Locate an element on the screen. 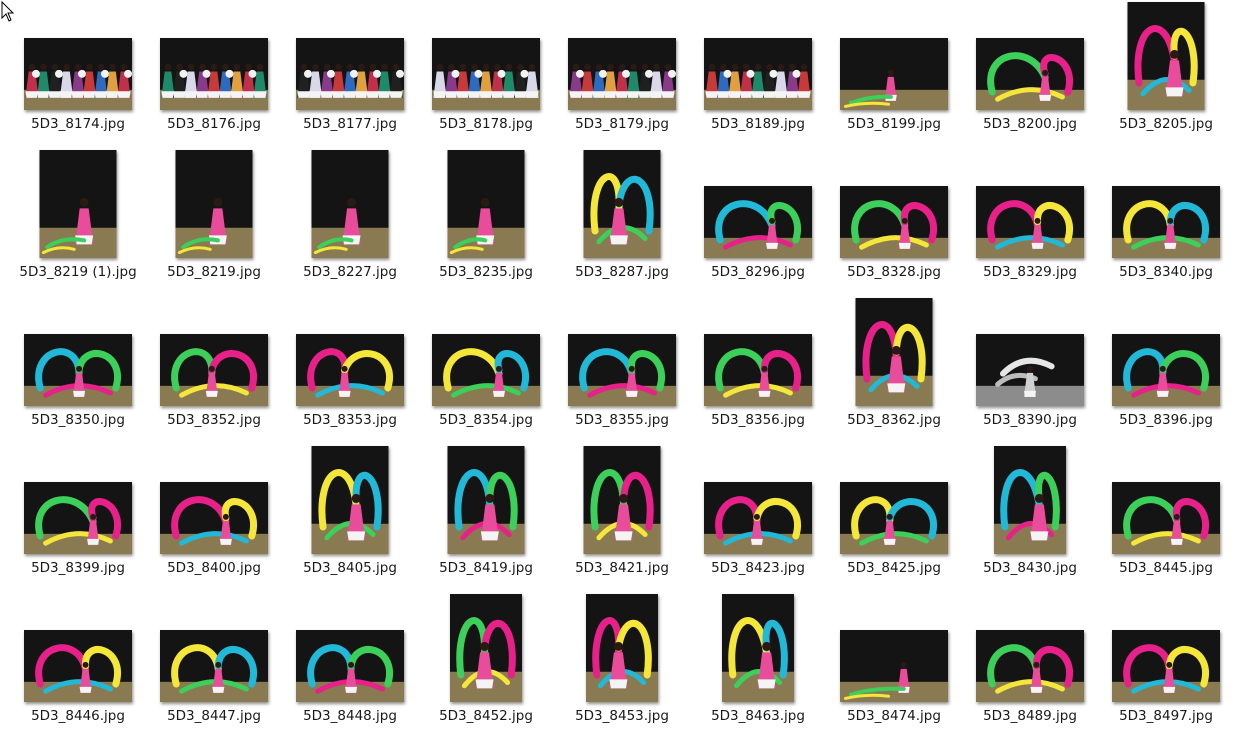 The width and height of the screenshot is (1242, 731). file-thumbnail-item: 5D3_8328.jpg is located at coordinates (894, 222).